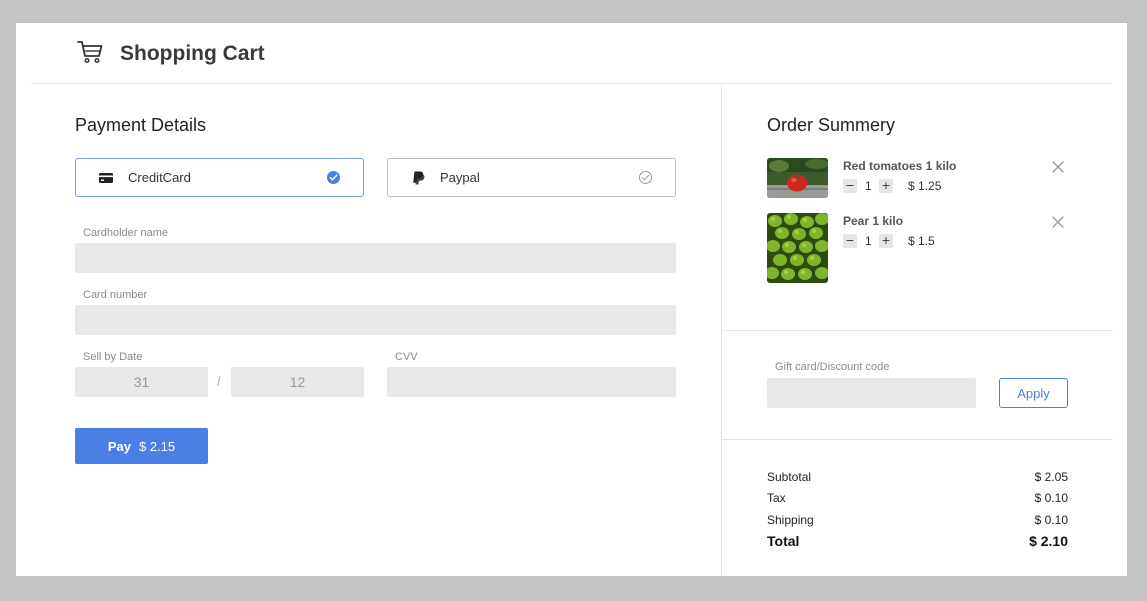  Describe the element at coordinates (871, 393) in the screenshot. I see `discount-code-input` at that location.